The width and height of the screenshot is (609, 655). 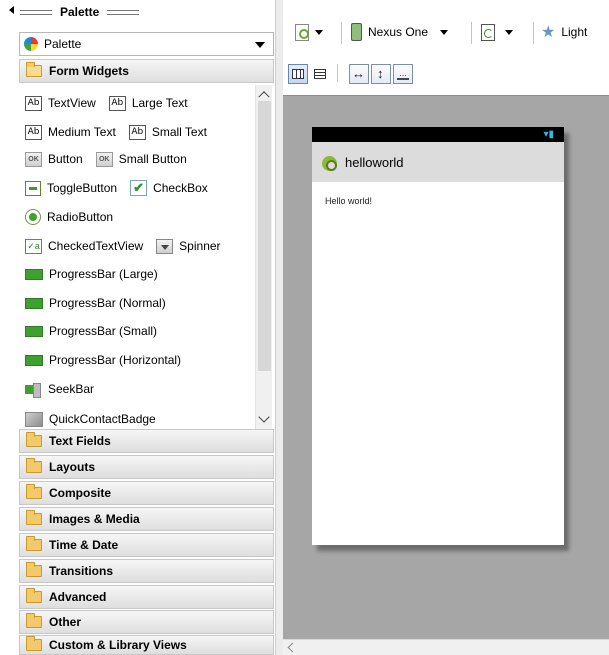 I want to click on widget-medium-text: Ab Medium Text, so click(x=70, y=132).